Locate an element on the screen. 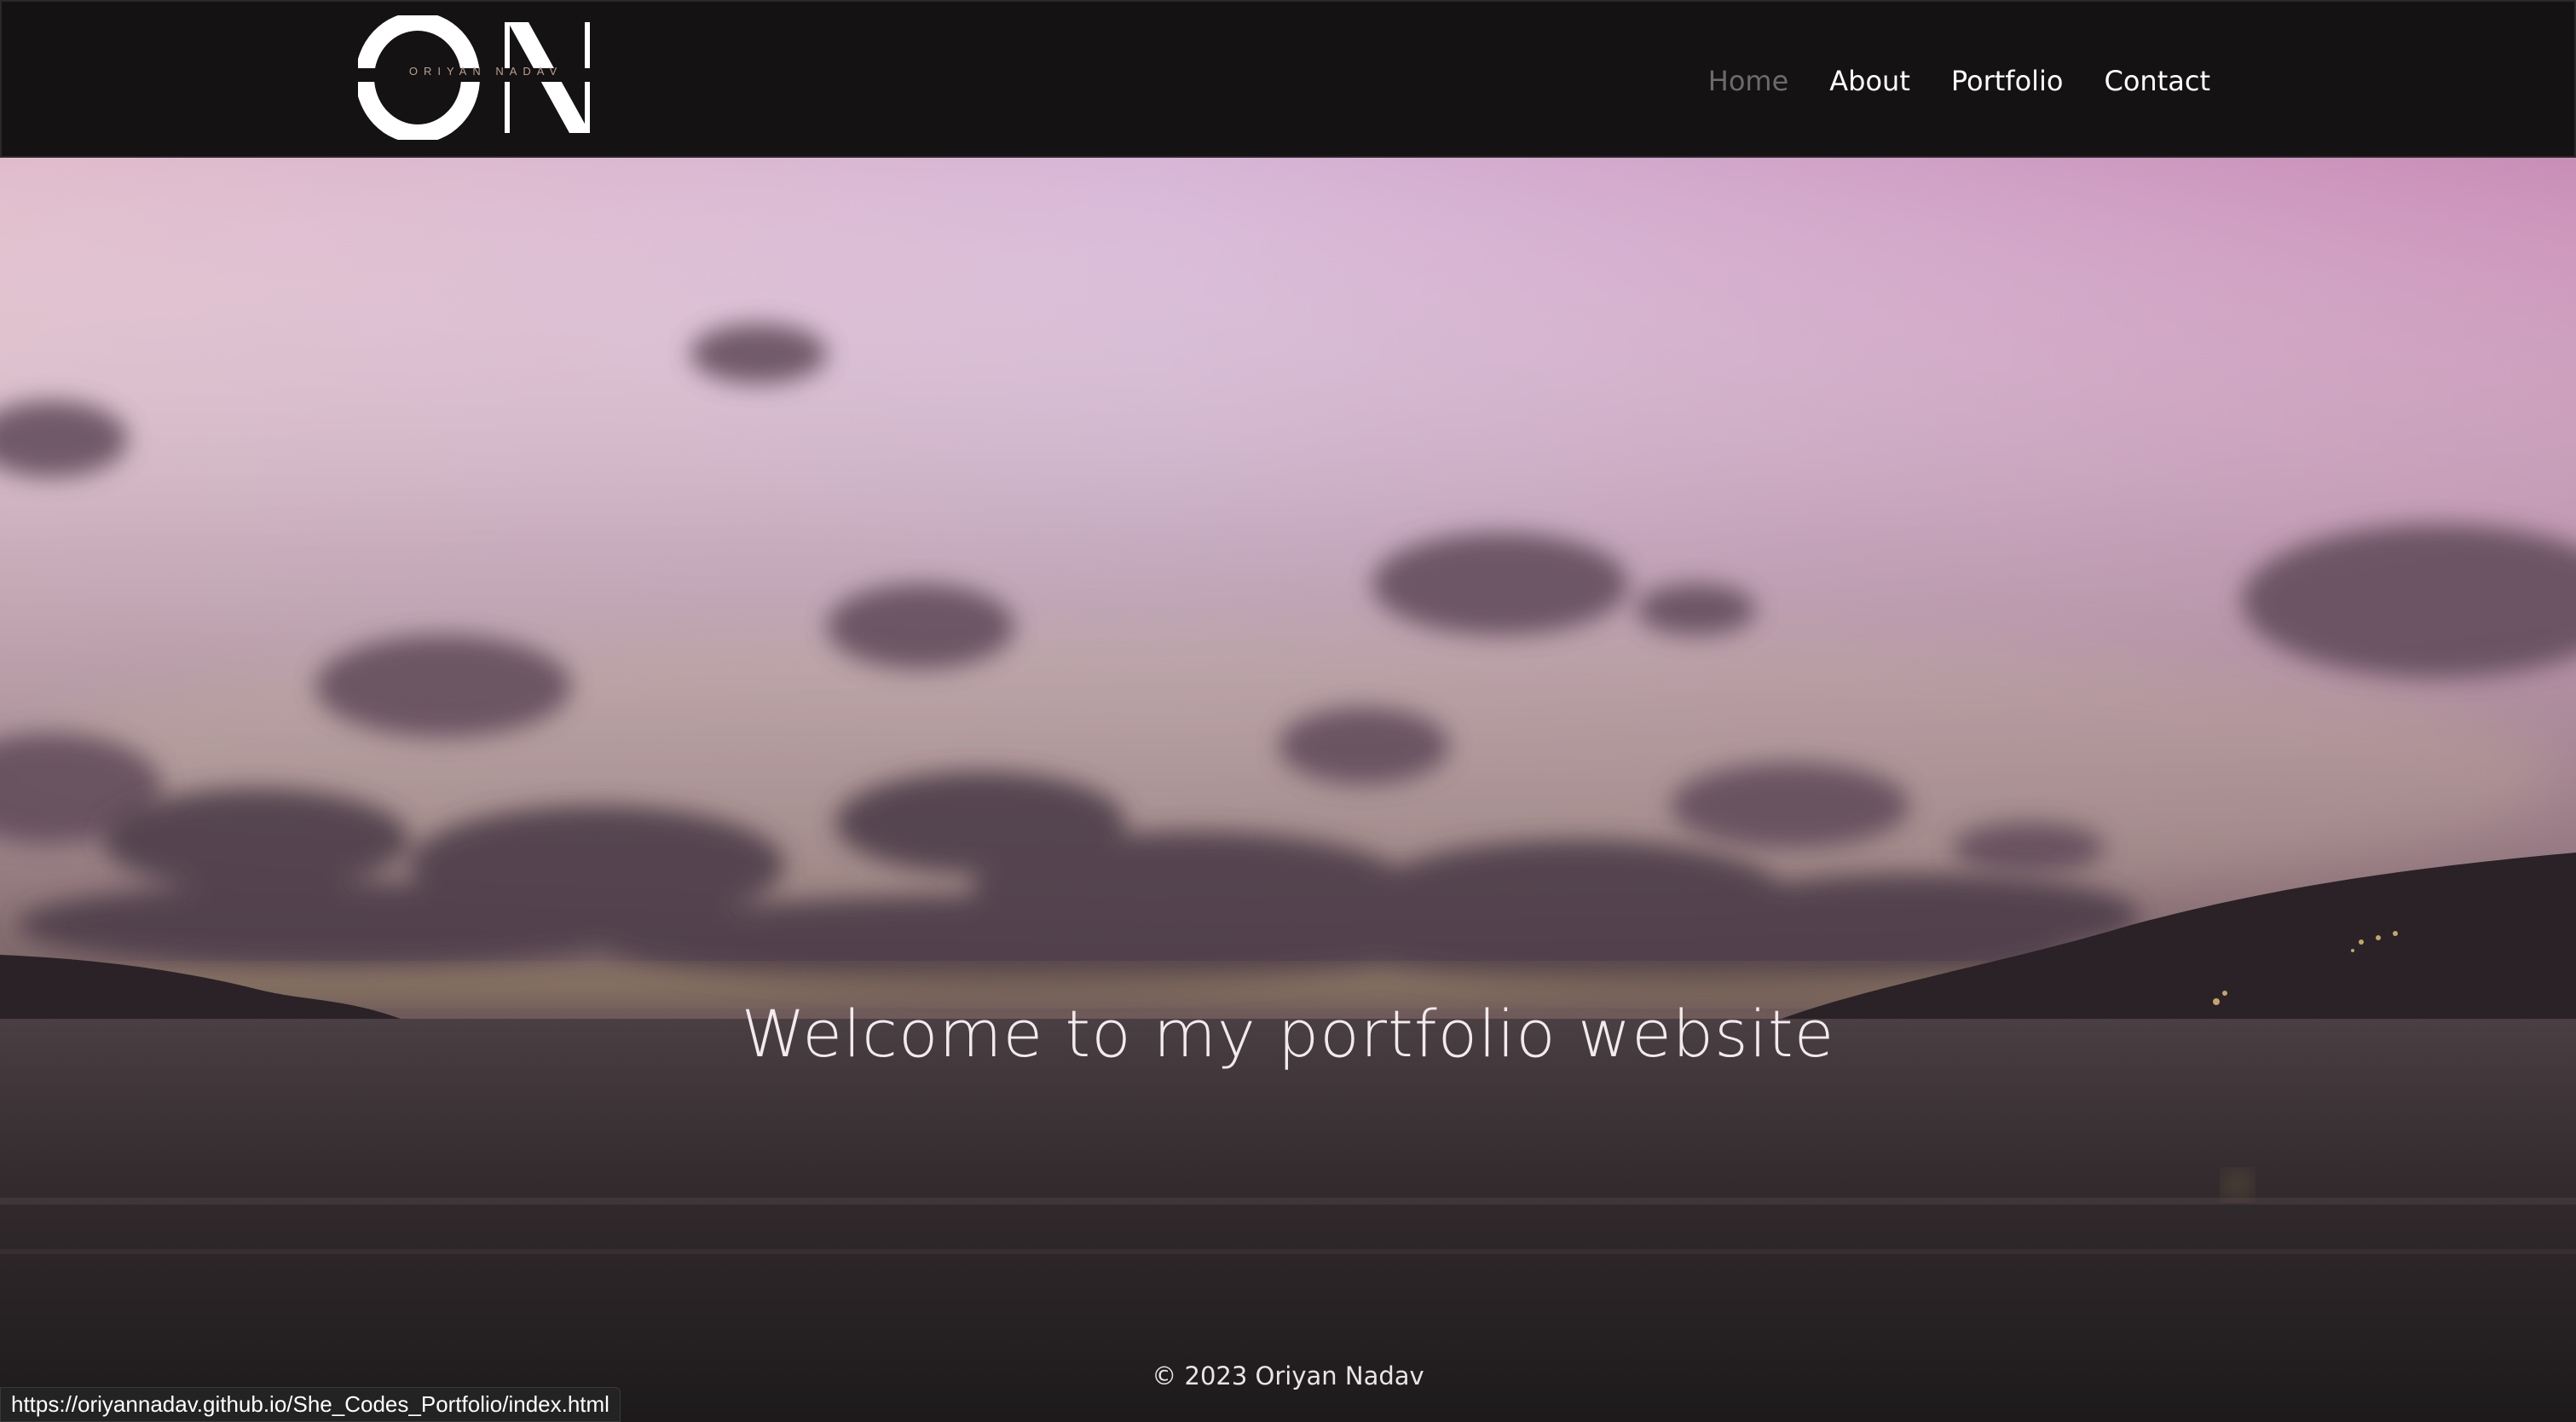 This screenshot has height=1422, width=2576. logo-subtitle: ORIYAN NADAV is located at coordinates (485, 72).